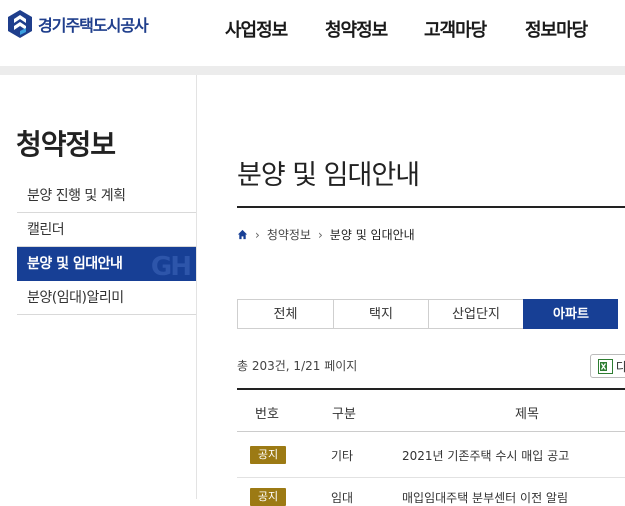 The width and height of the screenshot is (625, 506). I want to click on row-type: 임대, so click(342, 498).